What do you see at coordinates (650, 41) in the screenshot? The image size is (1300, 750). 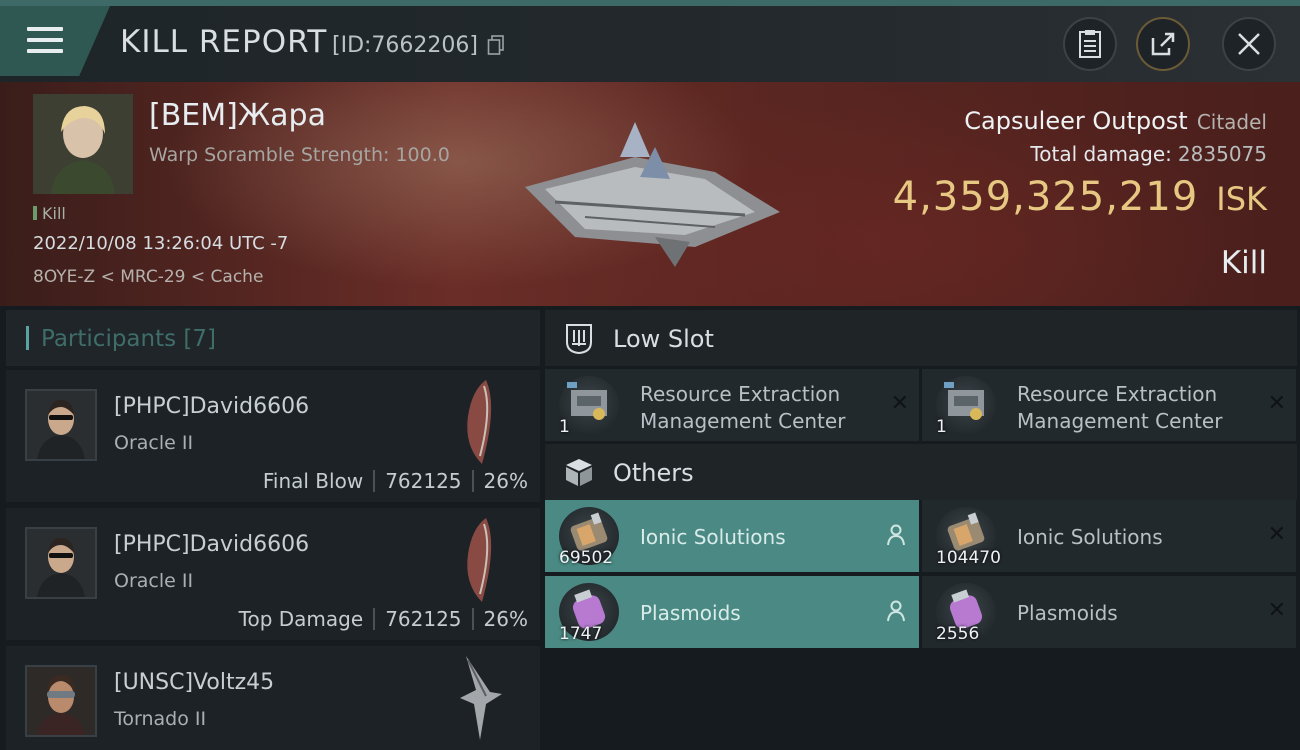 I see `top-bar: KILL REPORT [ID:7662206]` at bounding box center [650, 41].